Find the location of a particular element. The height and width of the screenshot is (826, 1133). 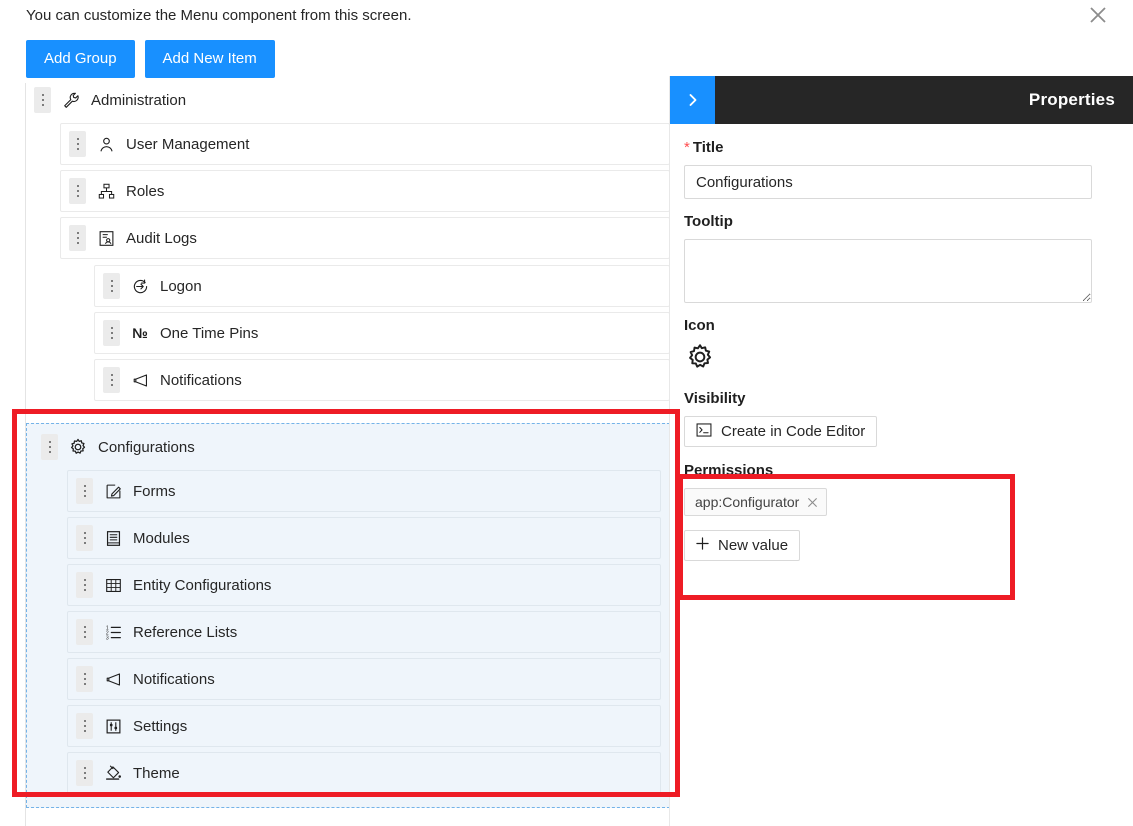

tooltip-field-block: Tooltip is located at coordinates (888, 257).